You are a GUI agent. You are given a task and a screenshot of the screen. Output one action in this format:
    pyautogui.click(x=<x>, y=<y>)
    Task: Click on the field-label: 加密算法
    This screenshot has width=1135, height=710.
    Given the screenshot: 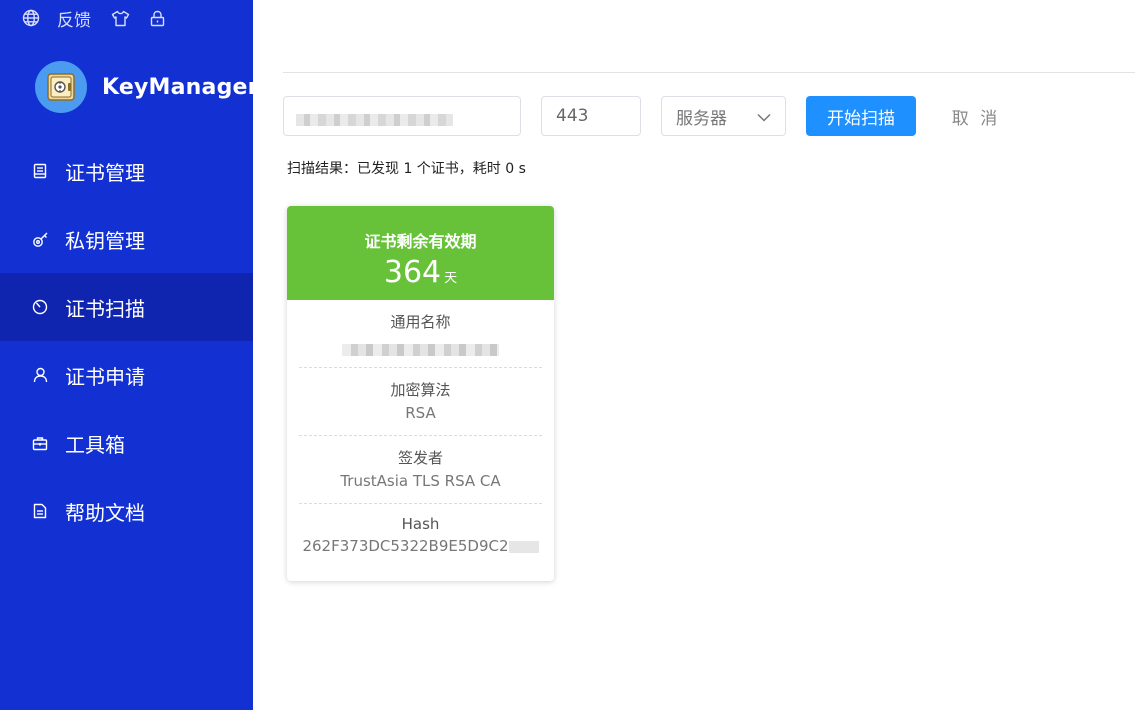 What is the action you would take?
    pyautogui.click(x=420, y=390)
    